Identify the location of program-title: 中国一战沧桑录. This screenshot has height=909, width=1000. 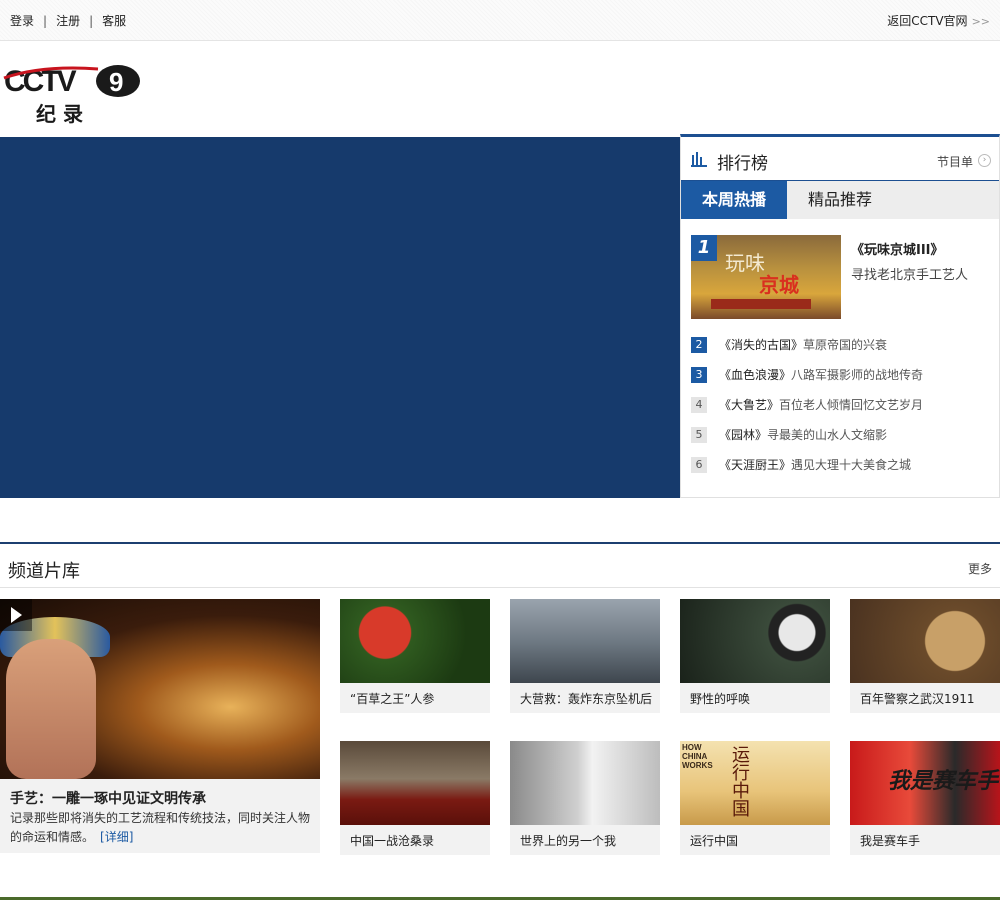
(392, 840).